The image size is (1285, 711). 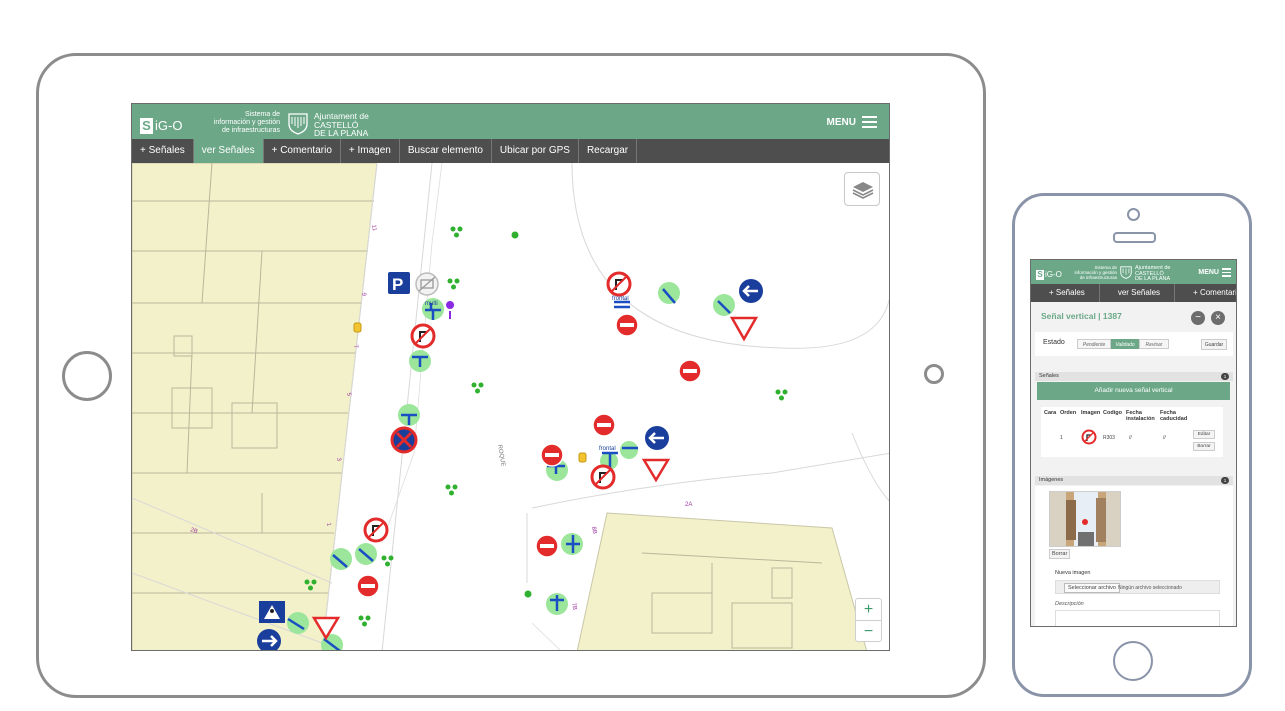 I want to click on file-status-text: Ningún archivo seleccionado, so click(x=1150, y=588).